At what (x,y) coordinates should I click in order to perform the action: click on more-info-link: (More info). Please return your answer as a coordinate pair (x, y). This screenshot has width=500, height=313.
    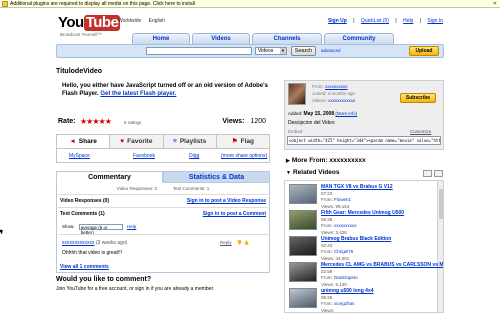
    Looking at the image, I should click on (346, 113).